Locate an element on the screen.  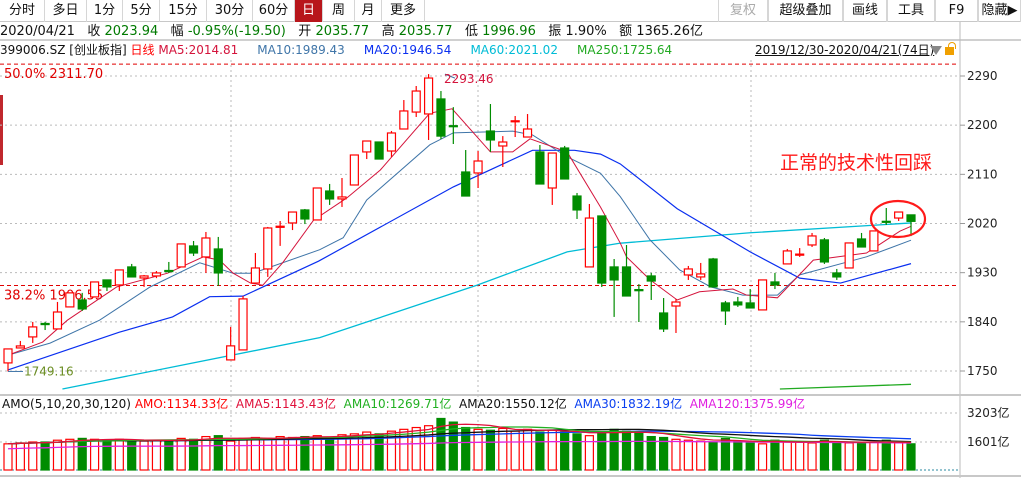
chart-annotation: 正常的技术性回踩 is located at coordinates (856, 163).